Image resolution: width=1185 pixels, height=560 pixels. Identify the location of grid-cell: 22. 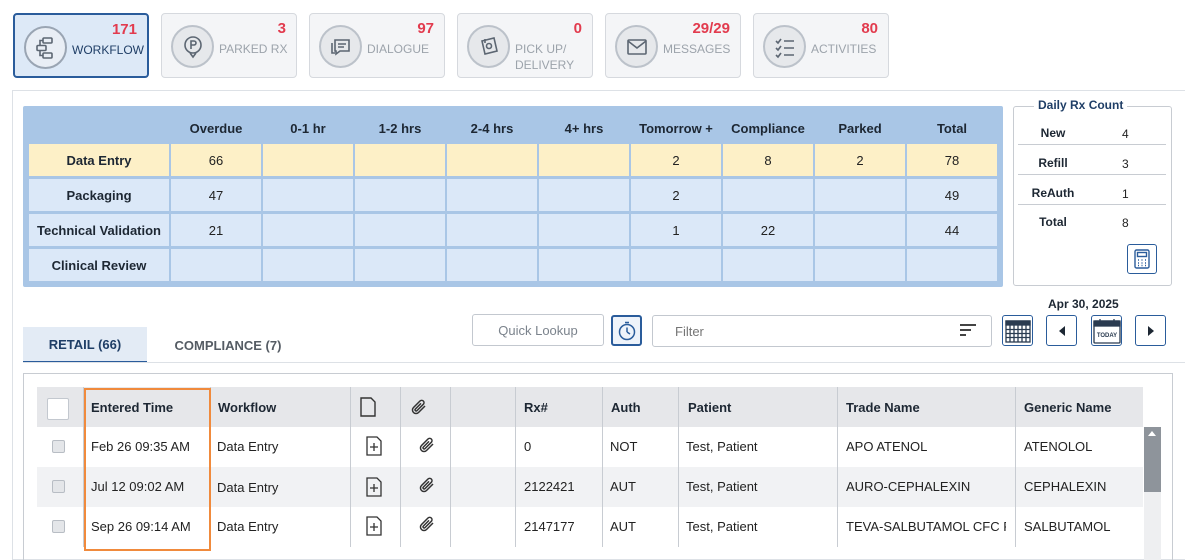
(768, 230).